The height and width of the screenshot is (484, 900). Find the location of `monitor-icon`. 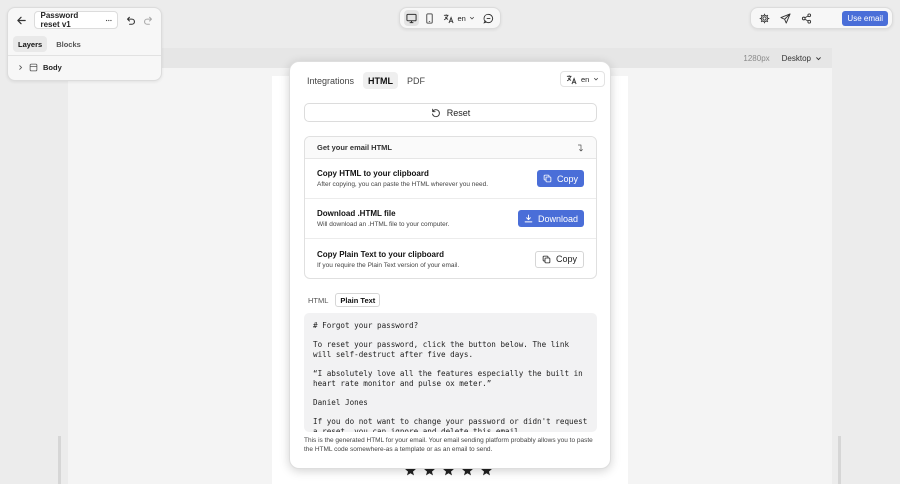

monitor-icon is located at coordinates (411, 18).